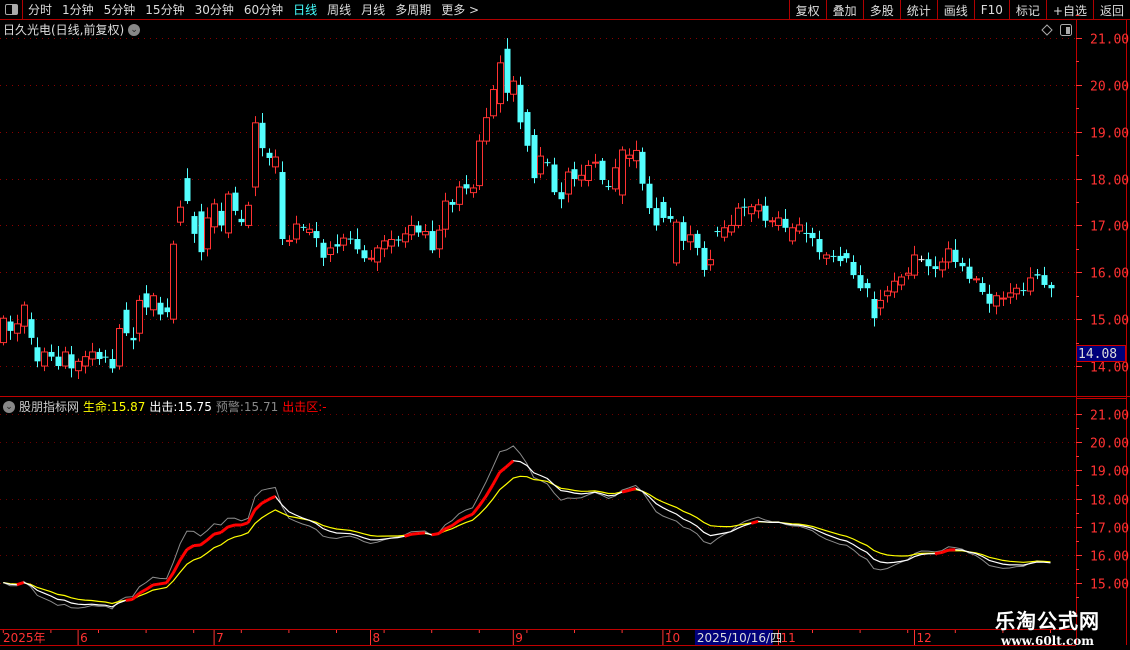  What do you see at coordinates (1109, 501) in the screenshot?
I see `indicator-tick-label: 18.00` at bounding box center [1109, 501].